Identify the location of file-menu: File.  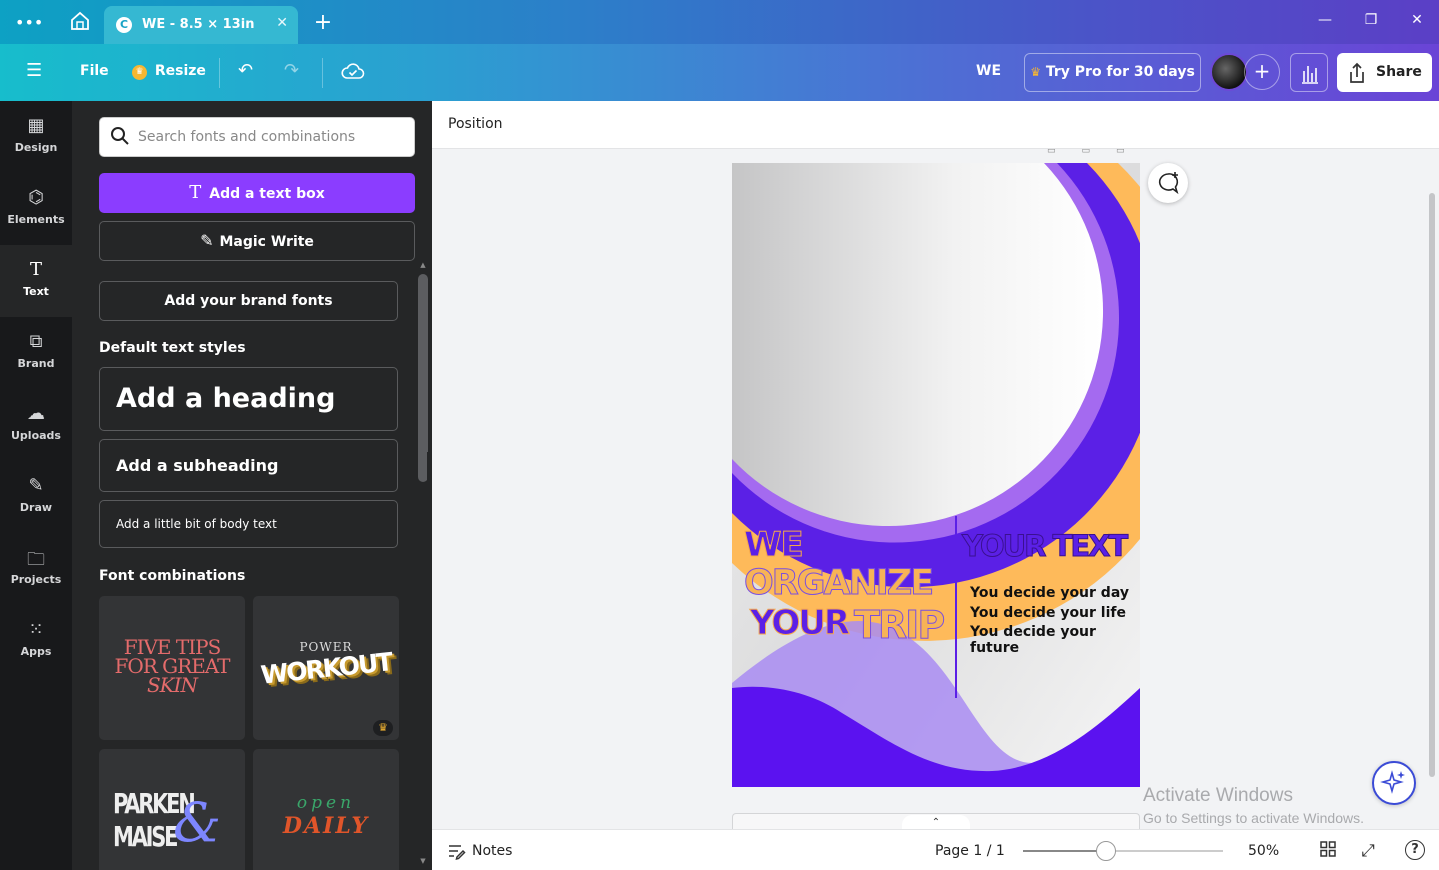
(94, 71).